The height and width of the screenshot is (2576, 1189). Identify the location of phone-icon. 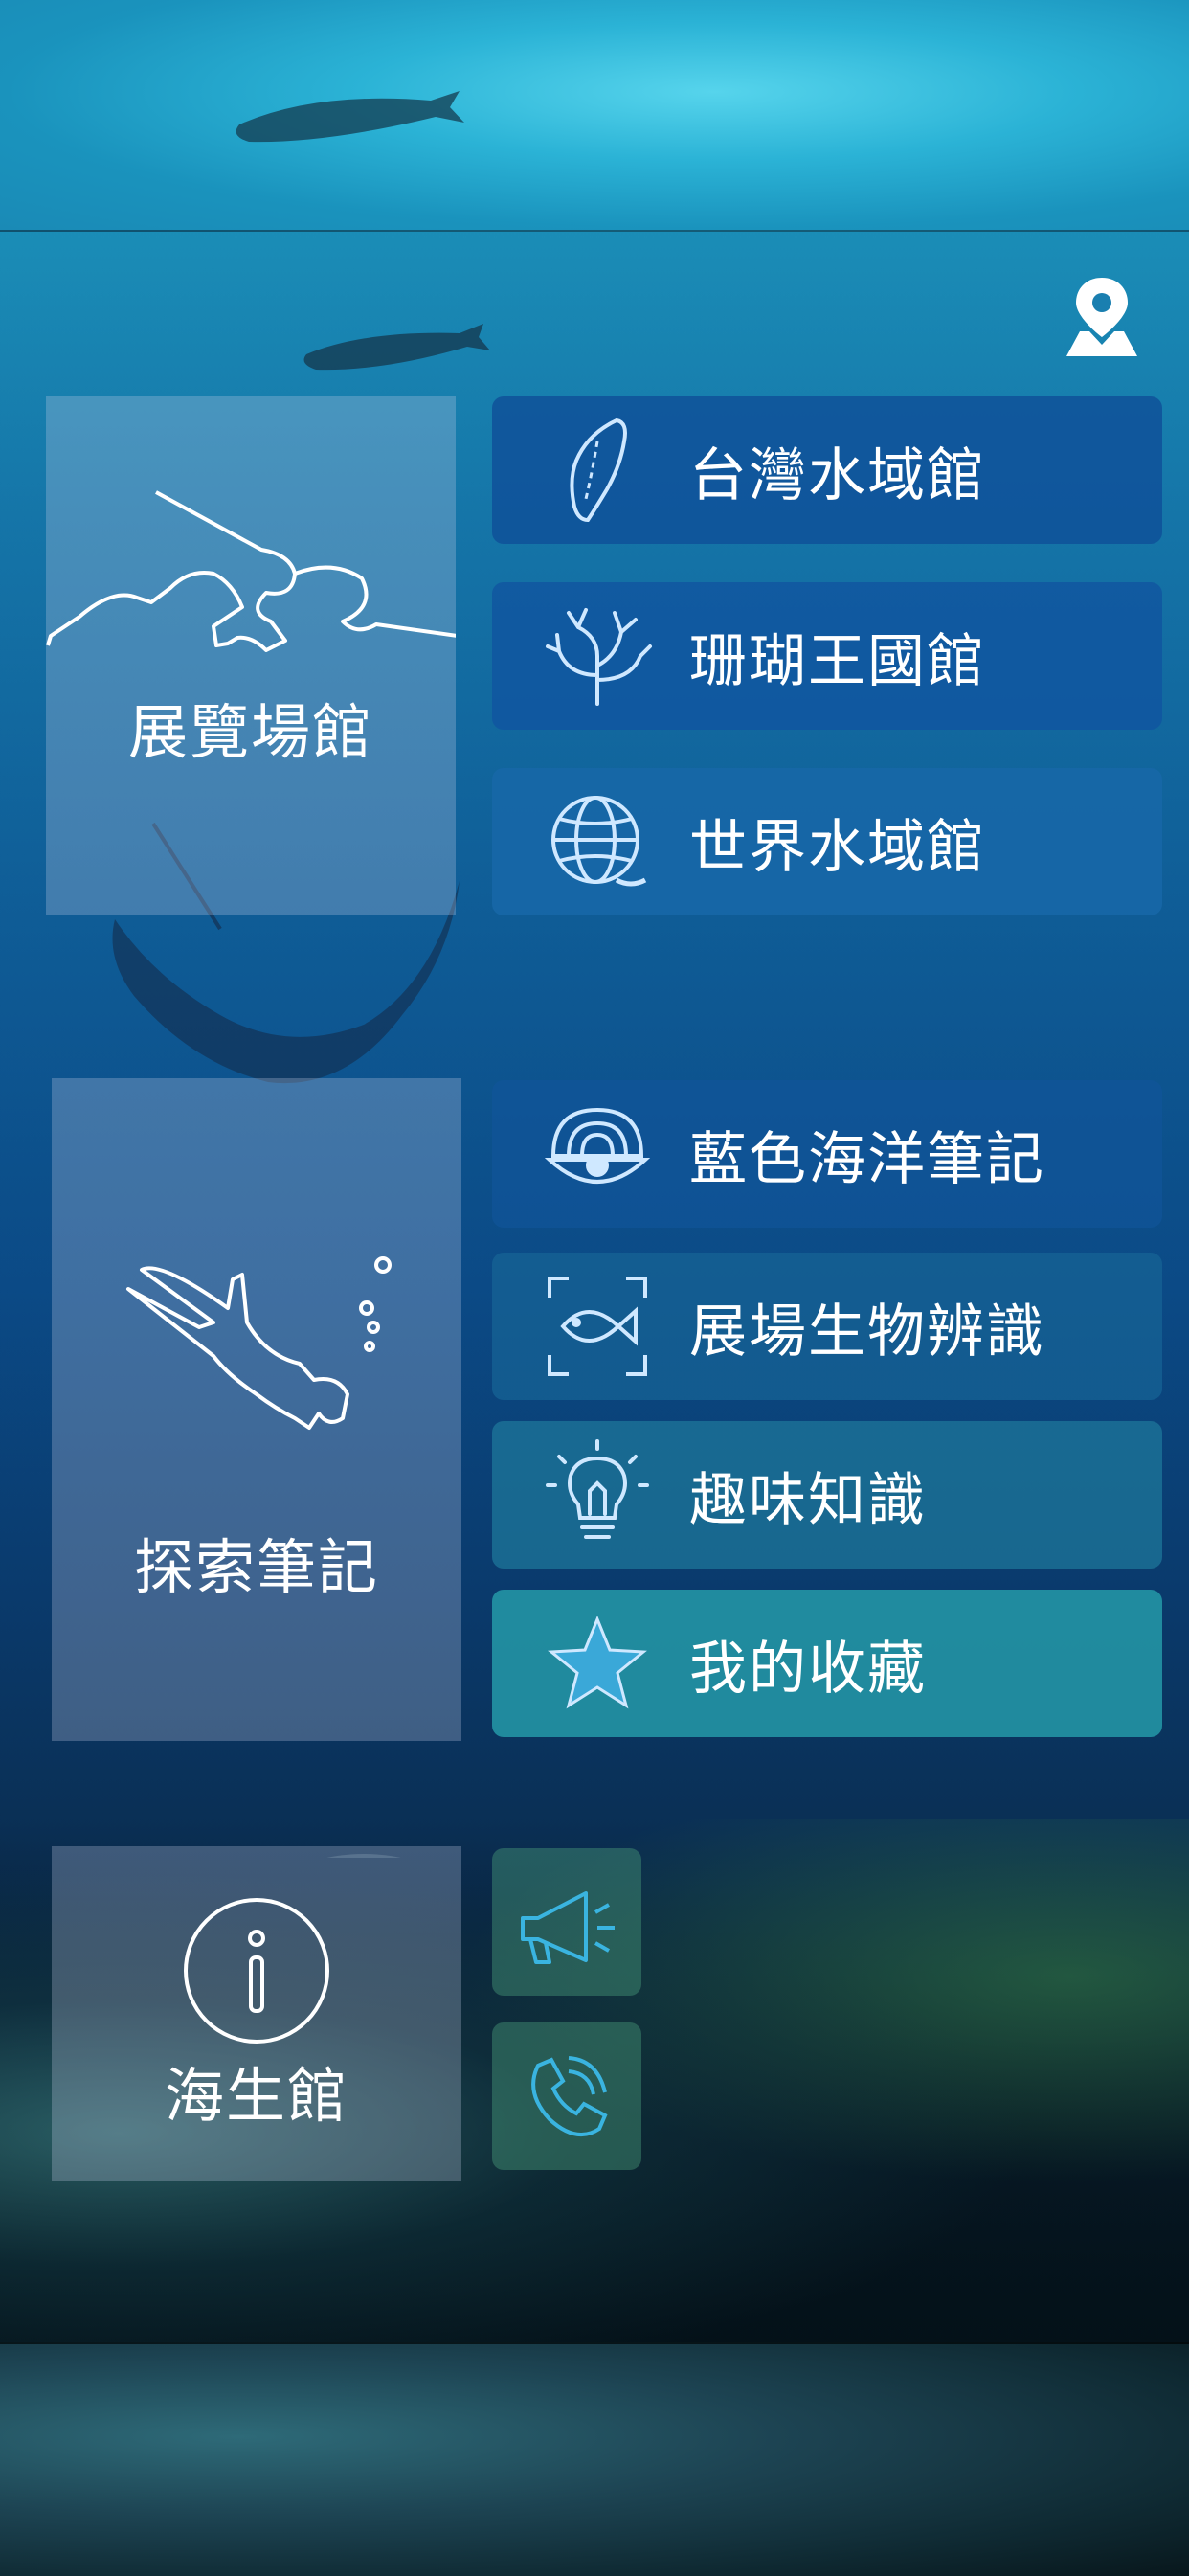
(569, 2096).